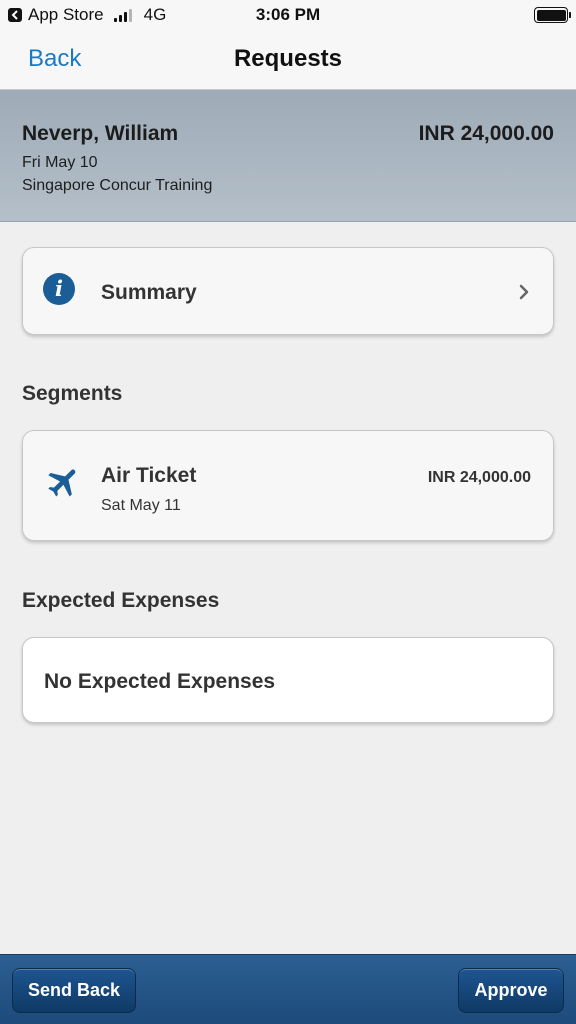  What do you see at coordinates (72, 393) in the screenshot?
I see `segments-heading: Segments` at bounding box center [72, 393].